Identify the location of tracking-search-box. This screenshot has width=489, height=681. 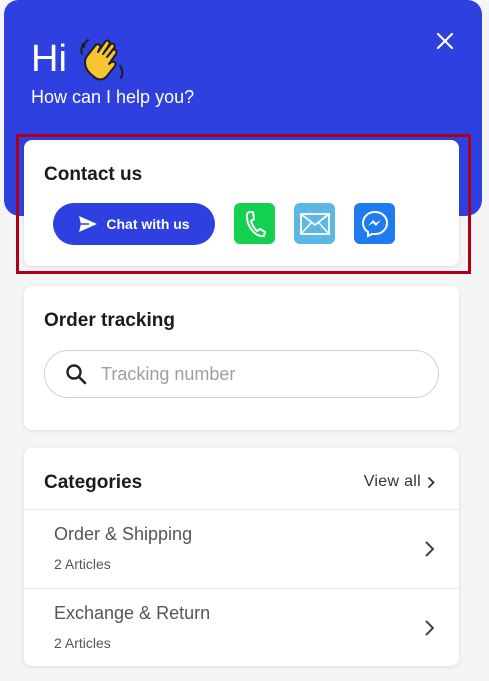
(241, 374).